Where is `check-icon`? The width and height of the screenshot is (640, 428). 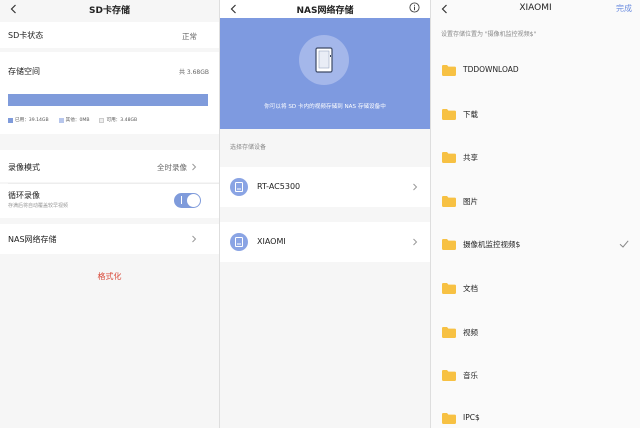
check-icon is located at coordinates (624, 244).